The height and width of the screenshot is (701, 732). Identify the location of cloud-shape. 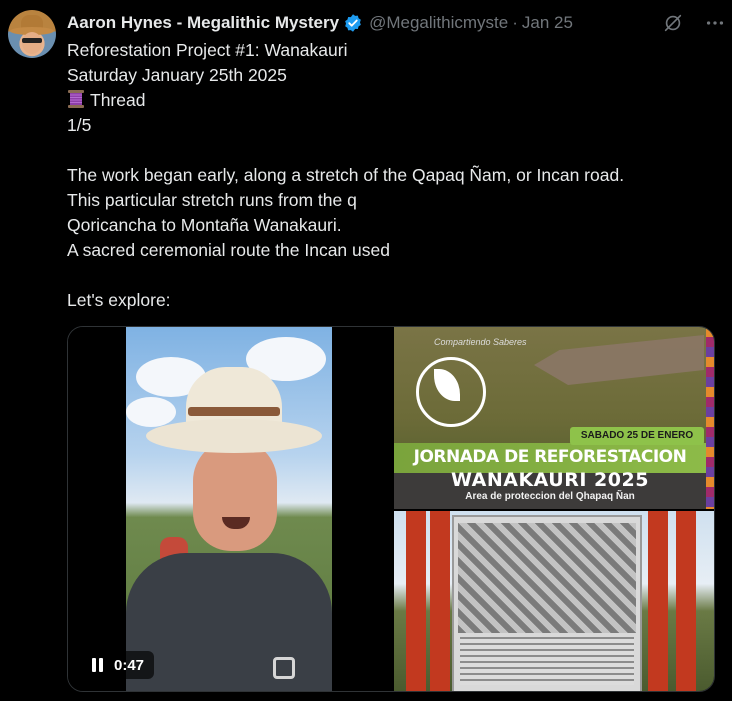
(151, 412).